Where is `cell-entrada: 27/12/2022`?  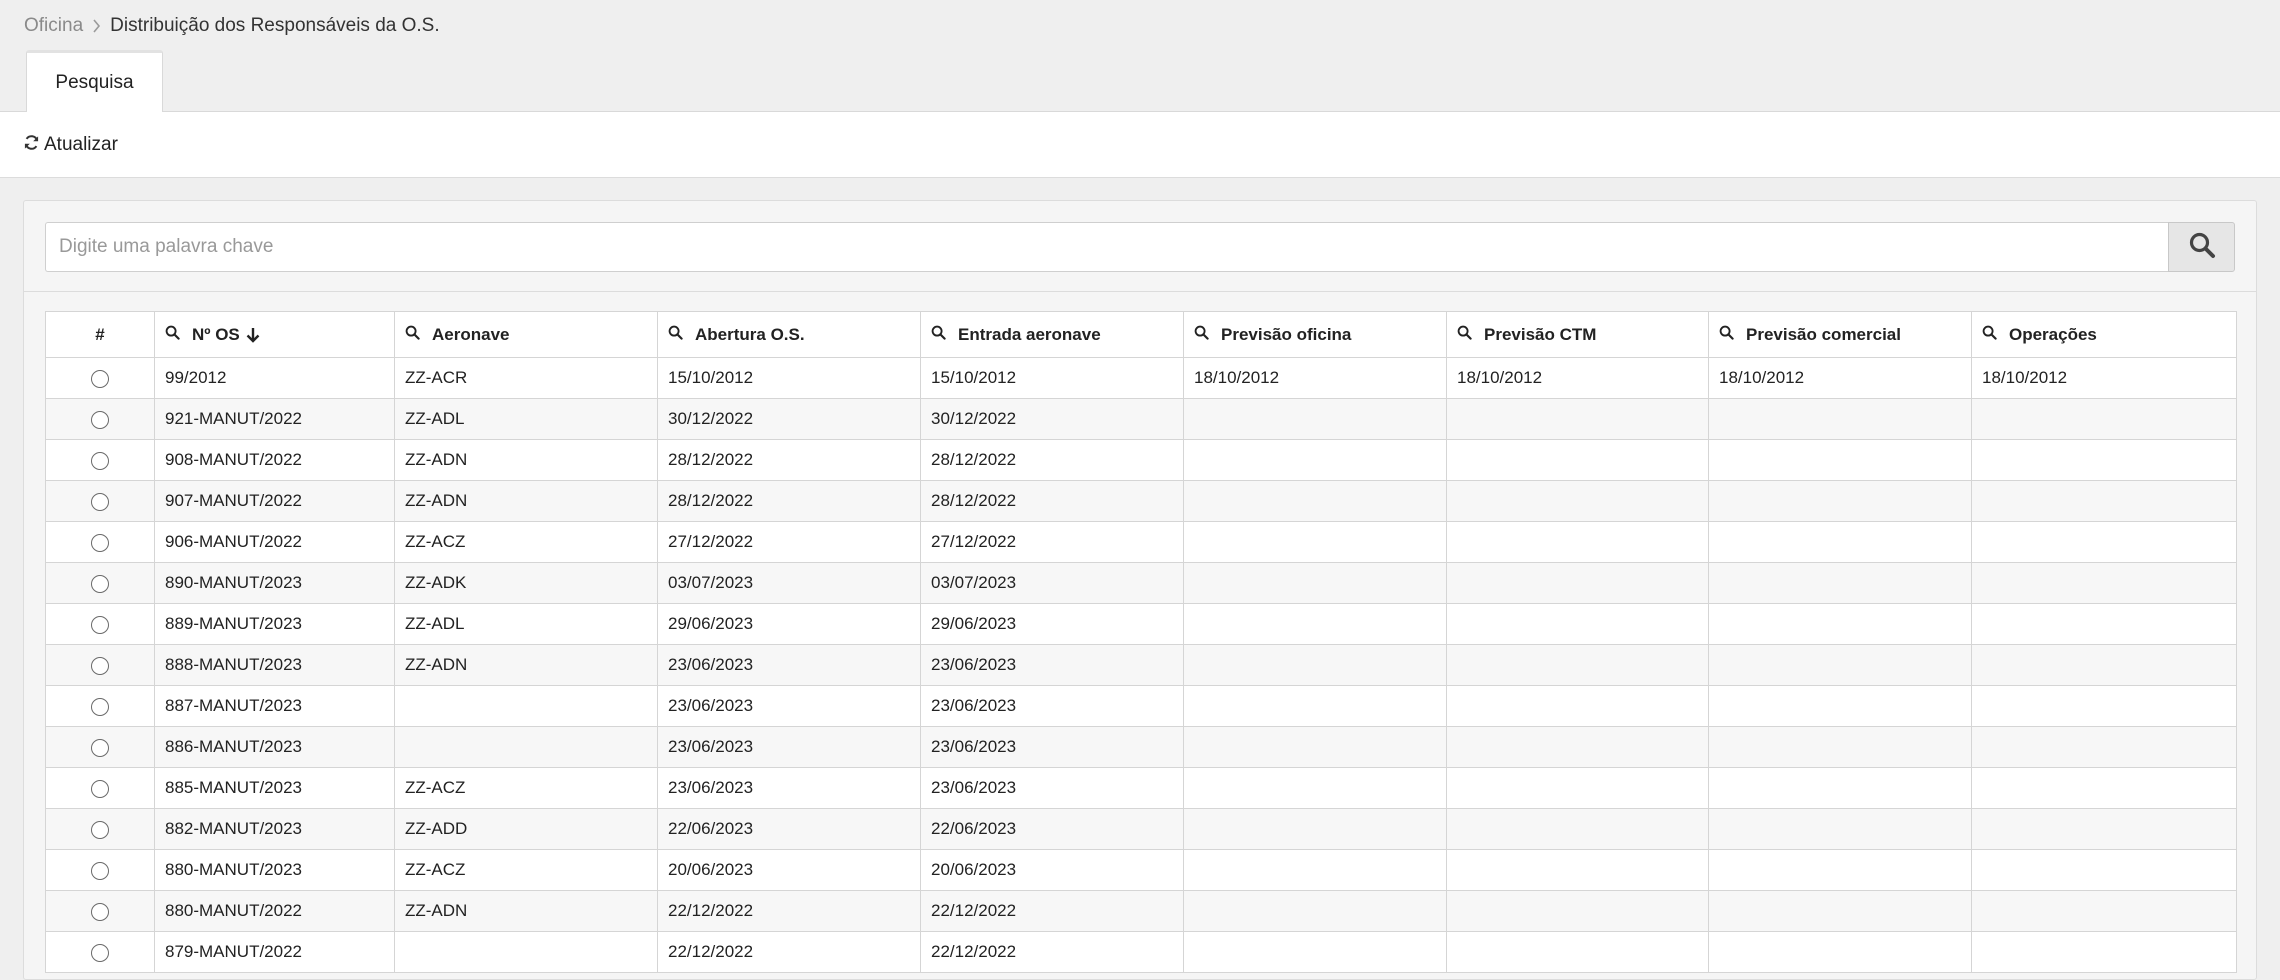
cell-entrada: 27/12/2022 is located at coordinates (1052, 542).